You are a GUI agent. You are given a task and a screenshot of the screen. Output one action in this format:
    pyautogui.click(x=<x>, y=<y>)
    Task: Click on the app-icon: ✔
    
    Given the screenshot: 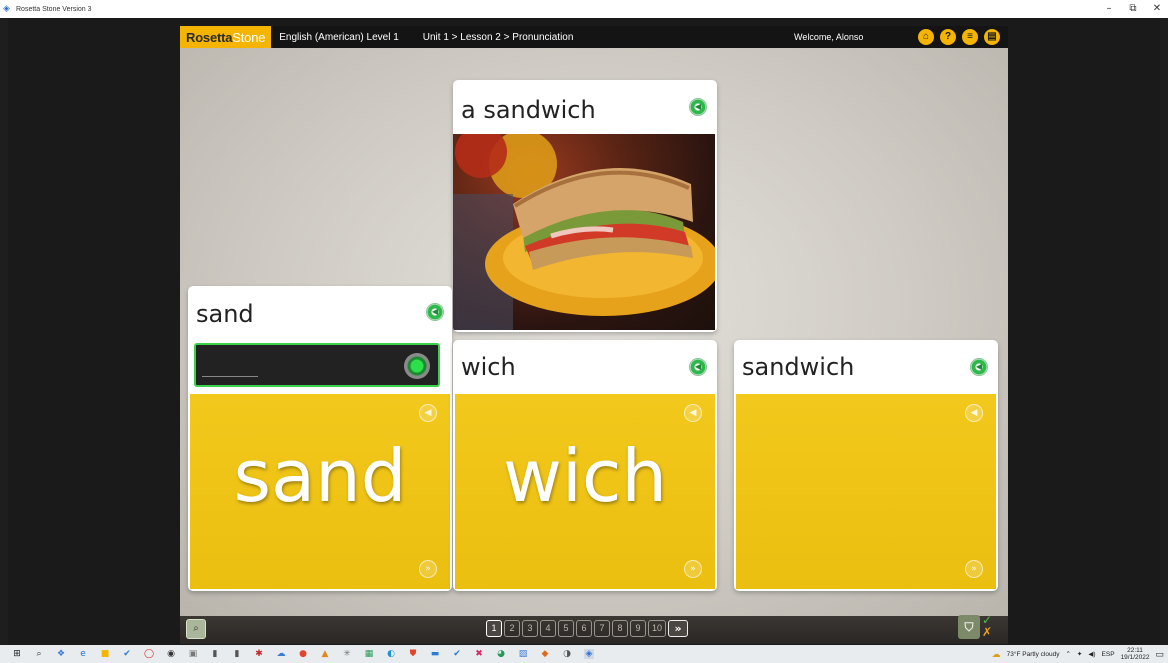 What is the action you would take?
    pyautogui.click(x=457, y=654)
    